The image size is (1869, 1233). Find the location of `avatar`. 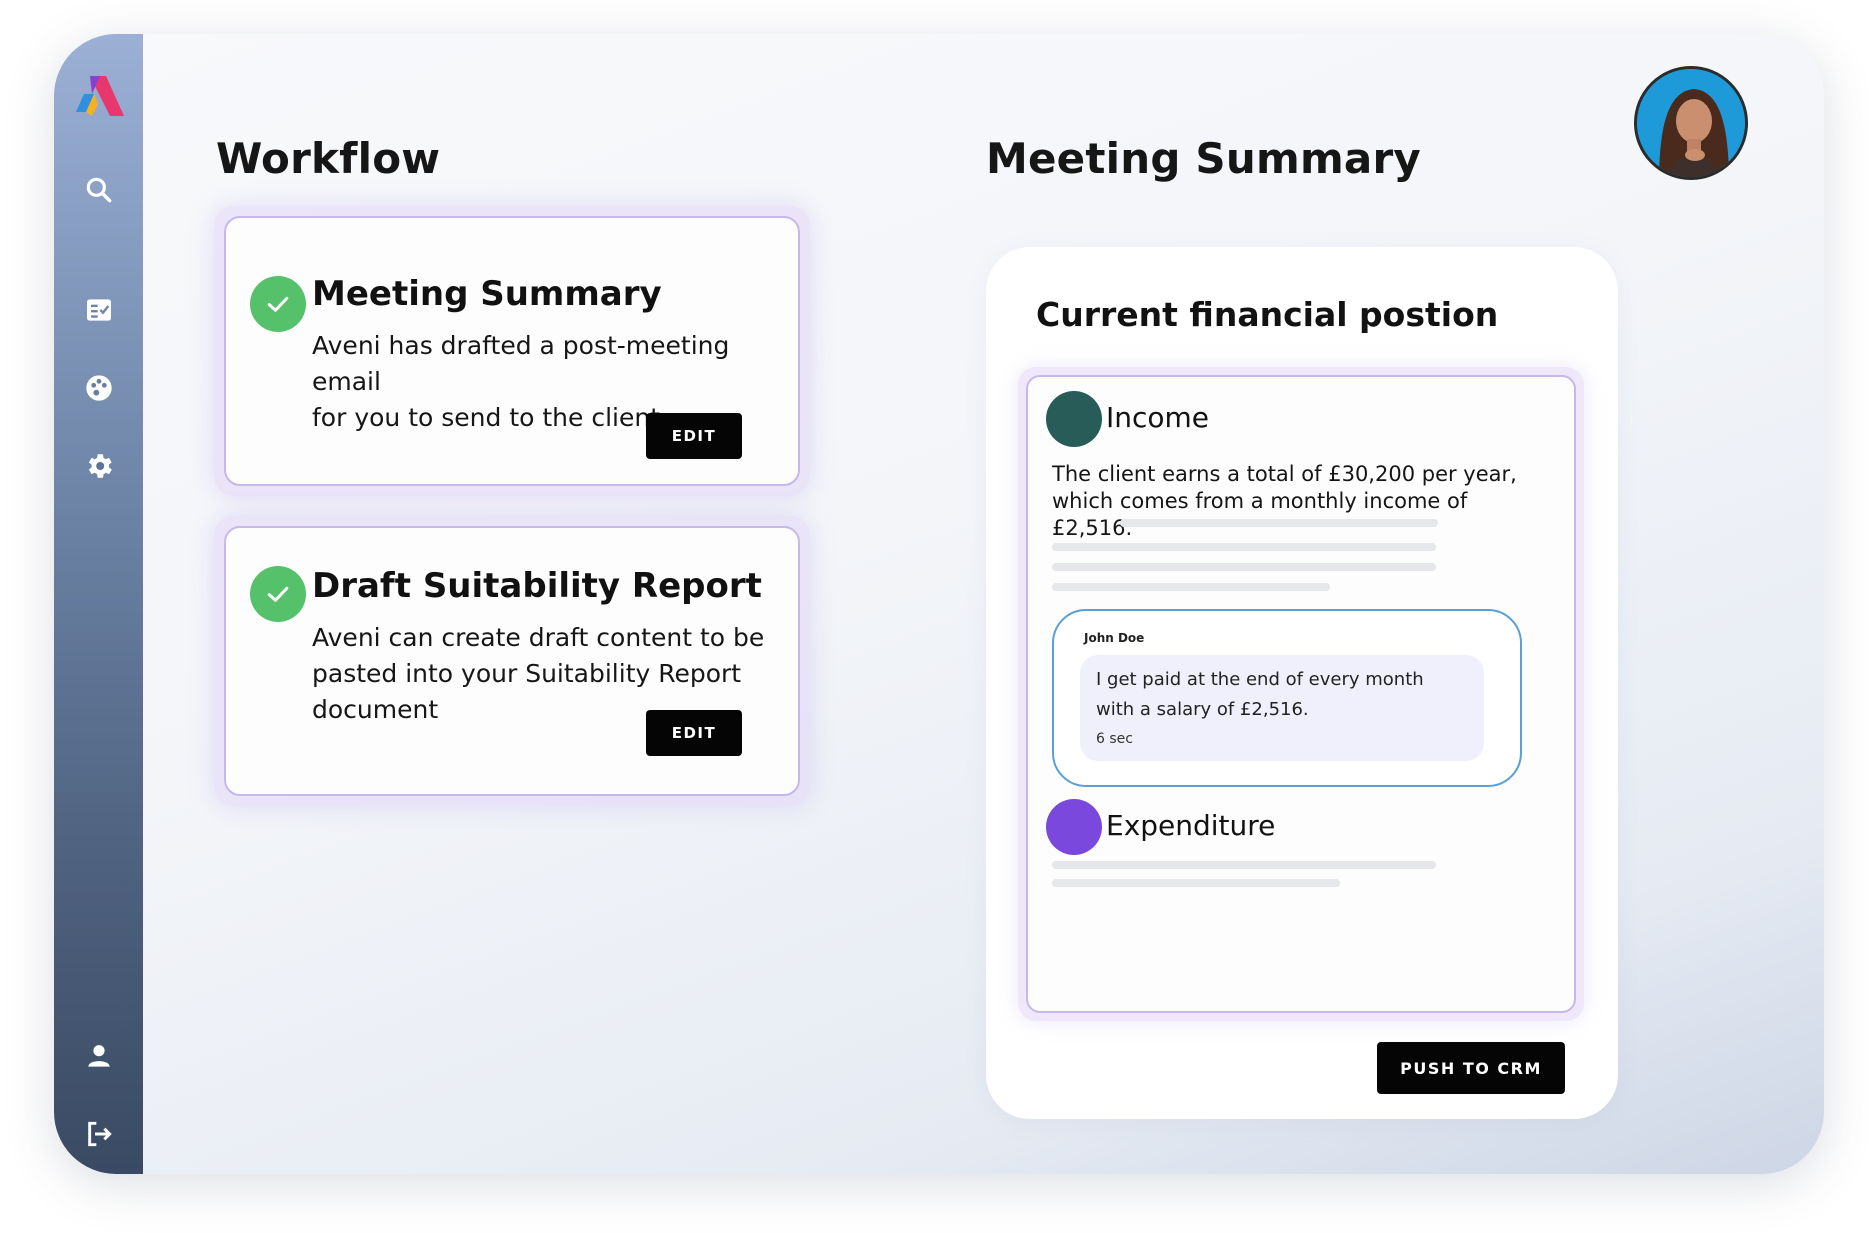

avatar is located at coordinates (1691, 123).